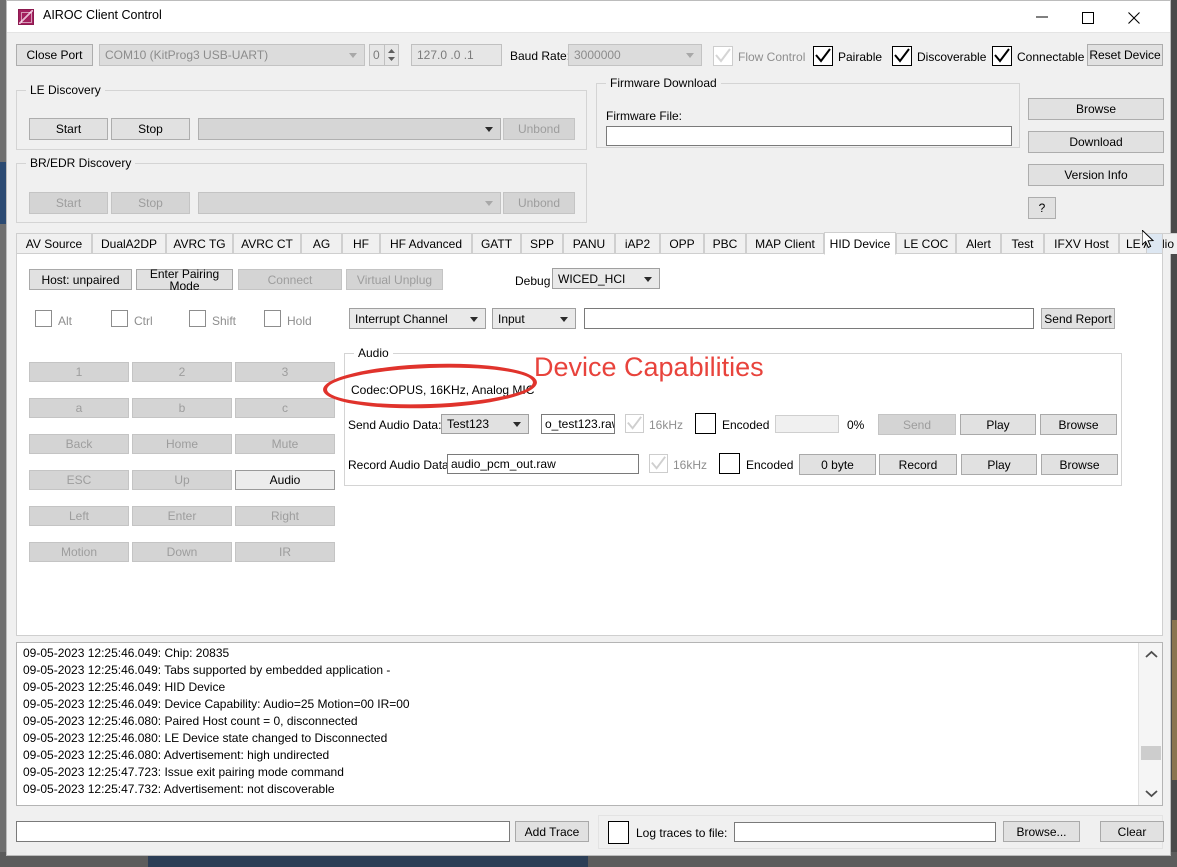  I want to click on firmware-file-input, so click(809, 136).